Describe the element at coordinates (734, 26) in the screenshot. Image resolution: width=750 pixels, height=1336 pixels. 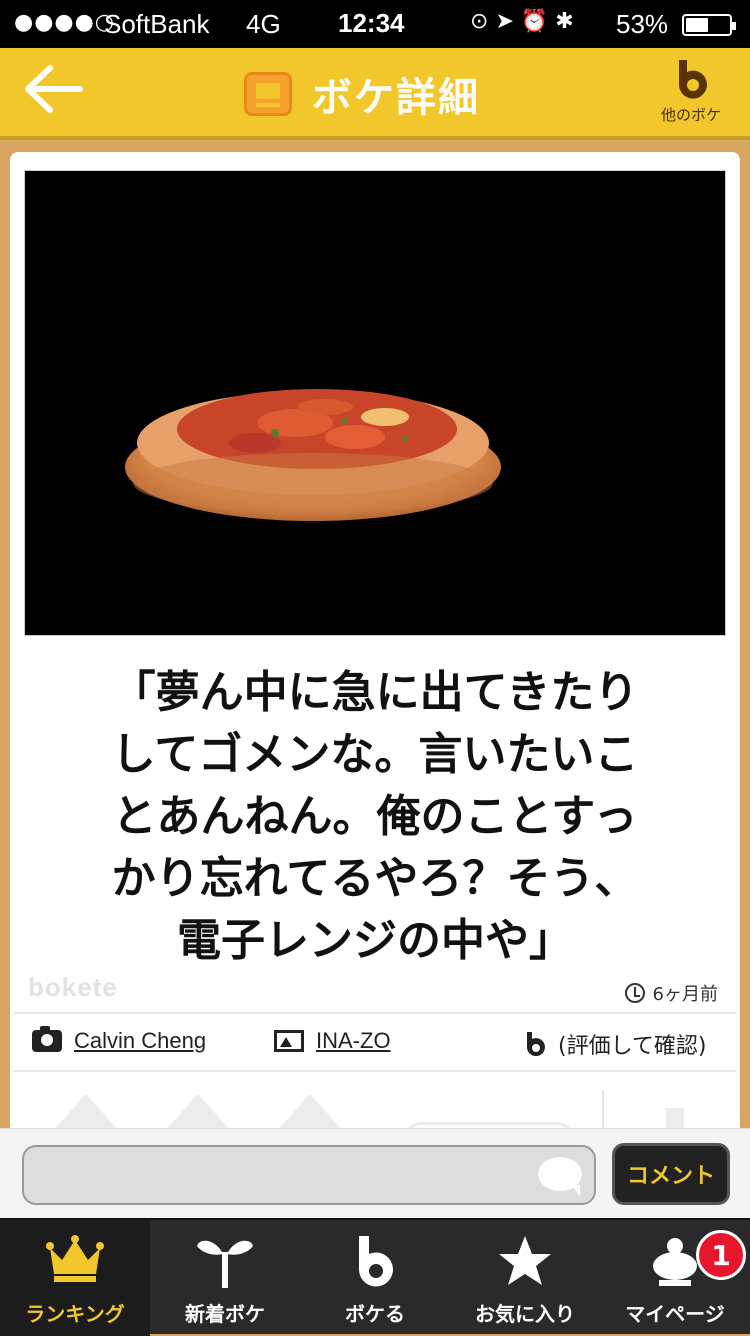
I see `battery-tip` at that location.